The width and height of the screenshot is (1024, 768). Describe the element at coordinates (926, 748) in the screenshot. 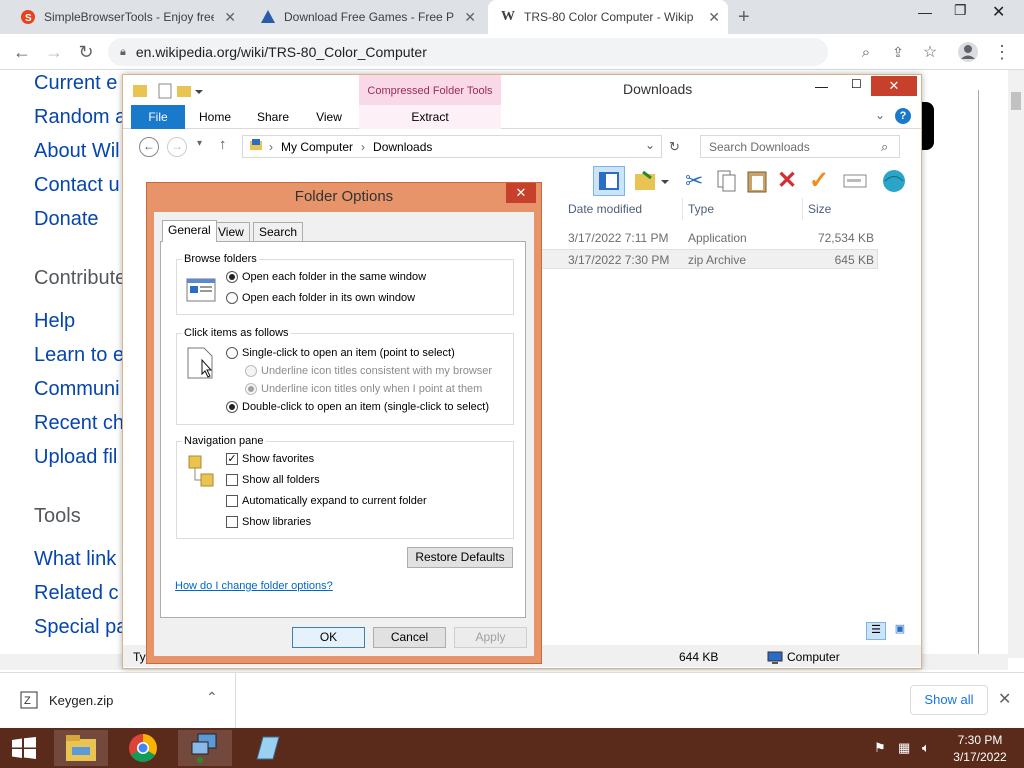

I see `volume-muted-icon: 🔈︎` at that location.